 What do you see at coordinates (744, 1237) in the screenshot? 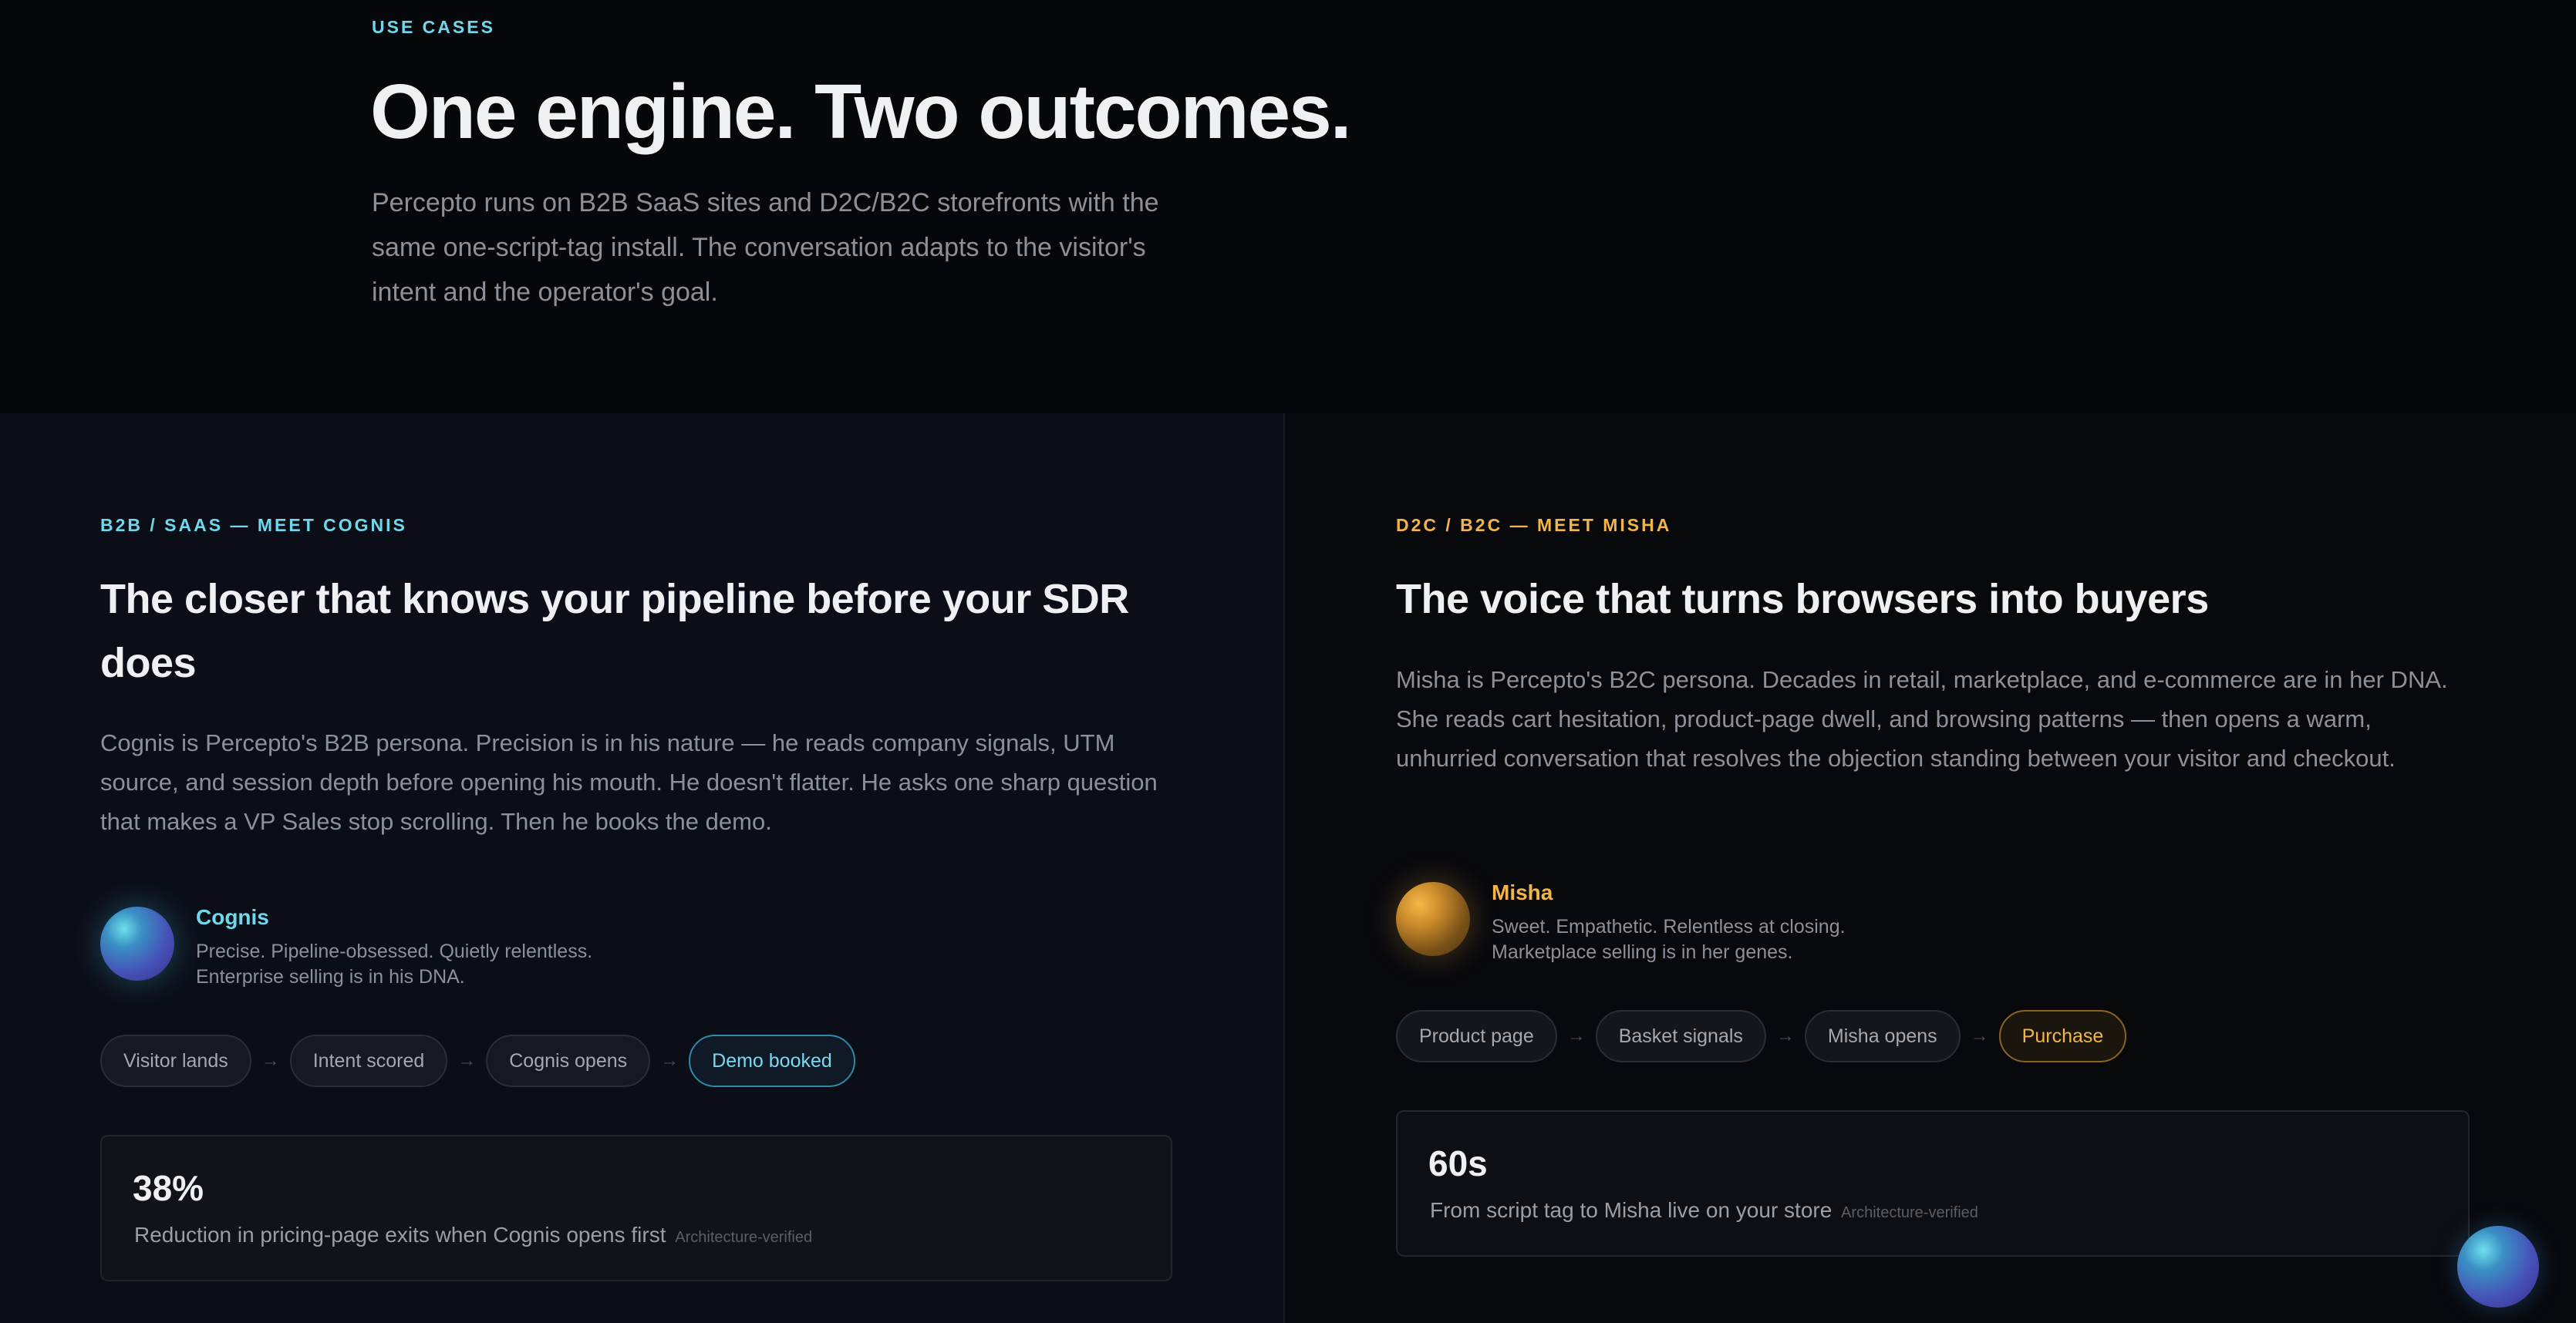
I see `b2b-stat-tag: Architecture-verified` at bounding box center [744, 1237].